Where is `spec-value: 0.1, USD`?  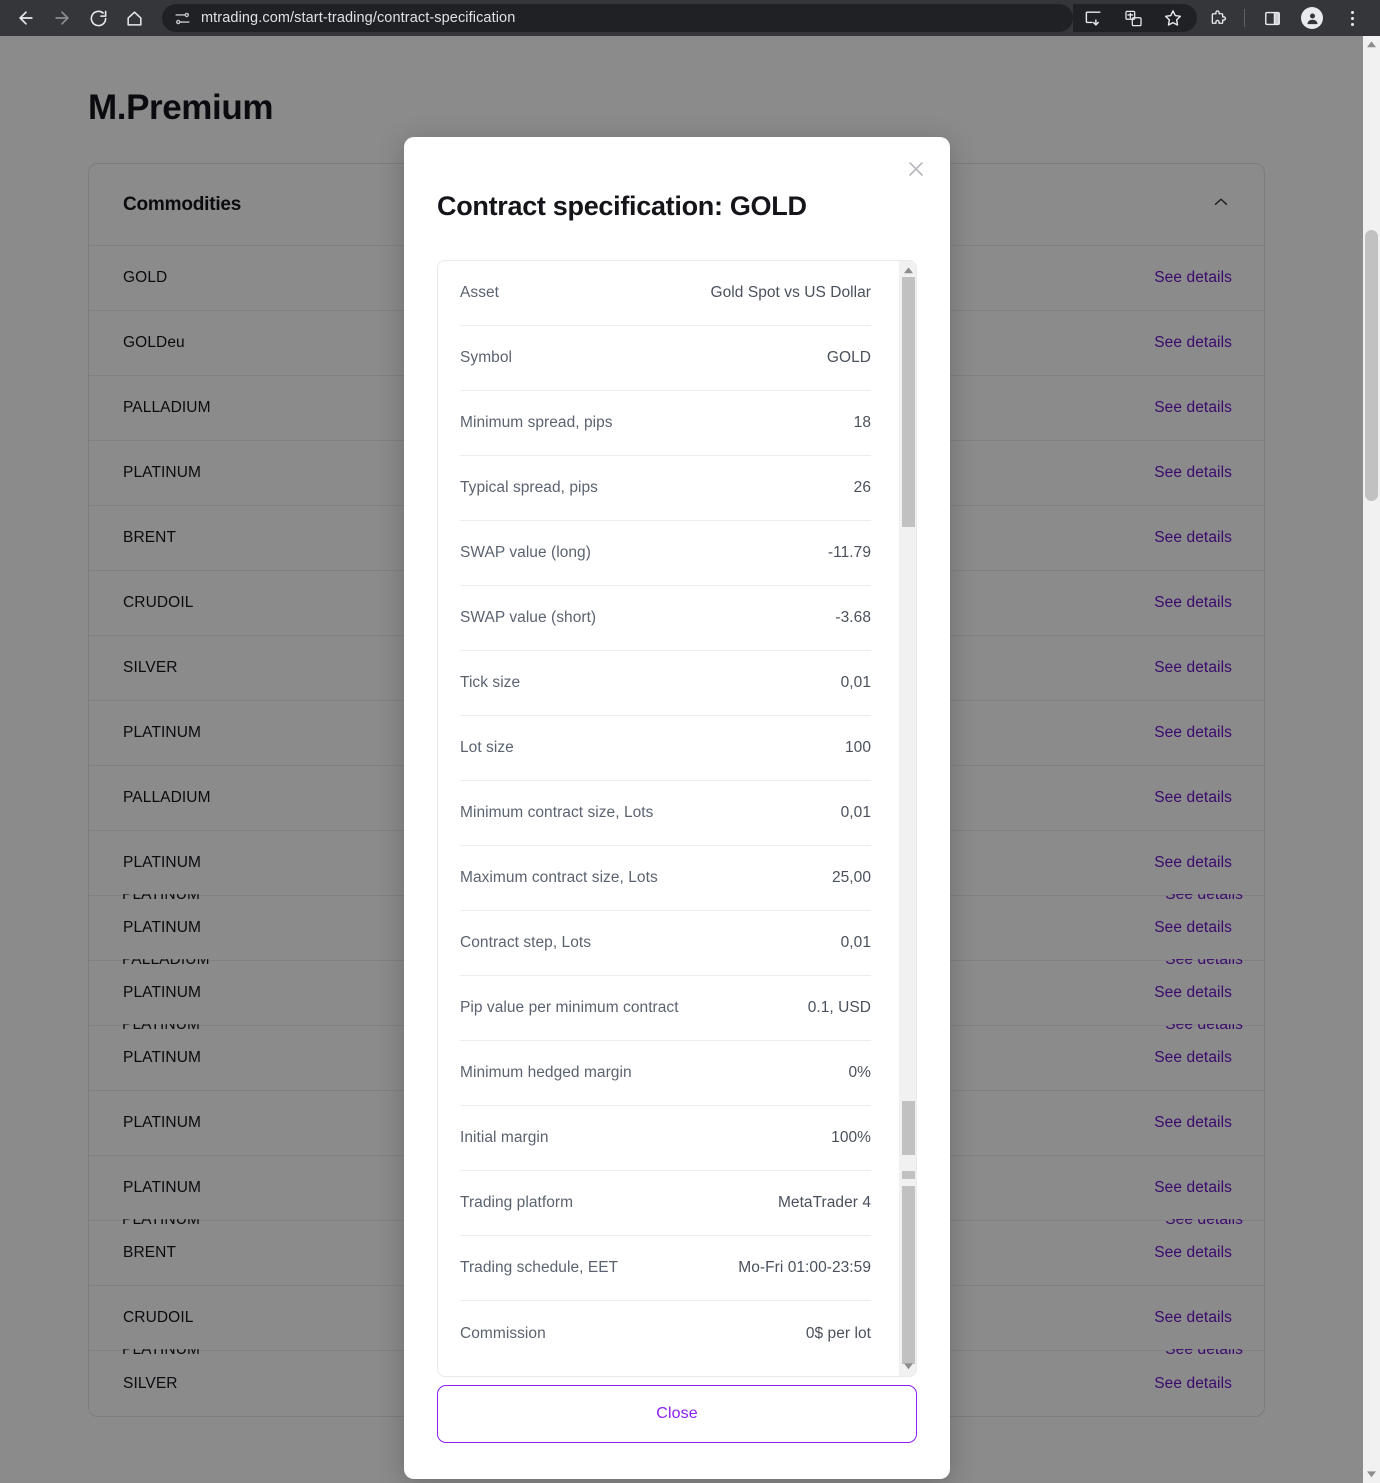
spec-value: 0.1, USD is located at coordinates (839, 1007).